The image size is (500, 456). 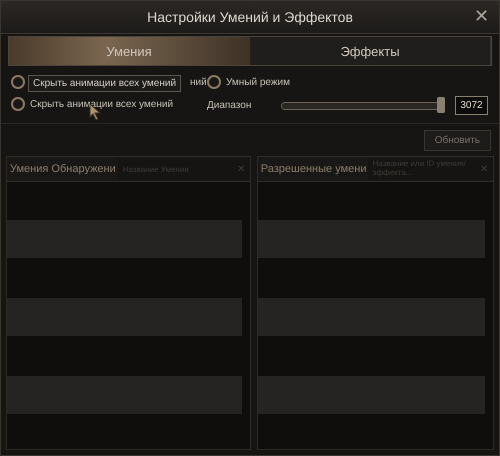 What do you see at coordinates (258, 82) in the screenshot?
I see `option-label: Умный режим` at bounding box center [258, 82].